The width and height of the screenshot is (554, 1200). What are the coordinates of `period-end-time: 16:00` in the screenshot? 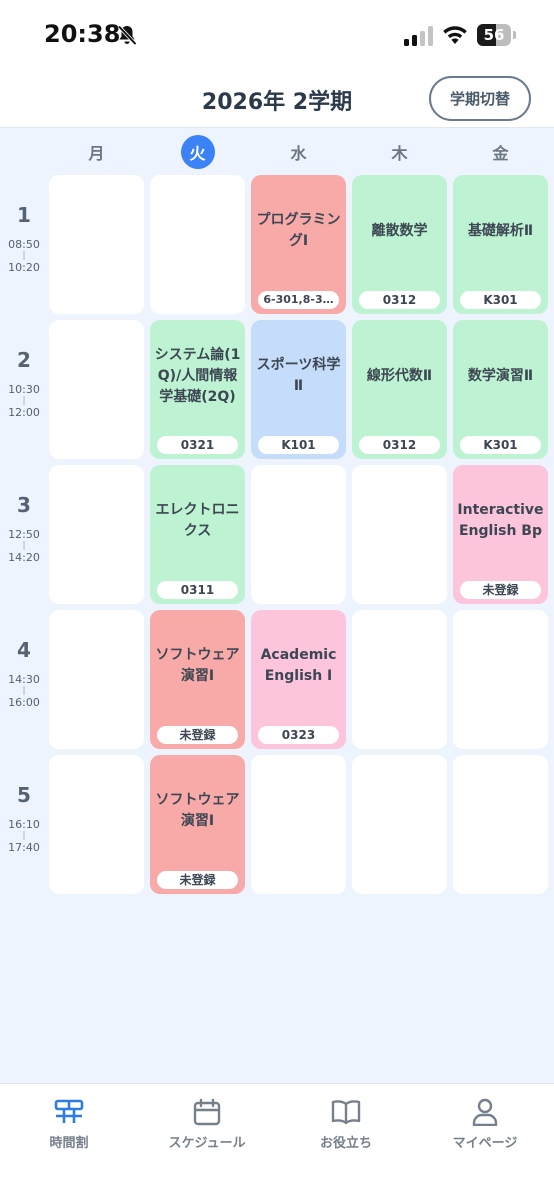 It's located at (24, 702).